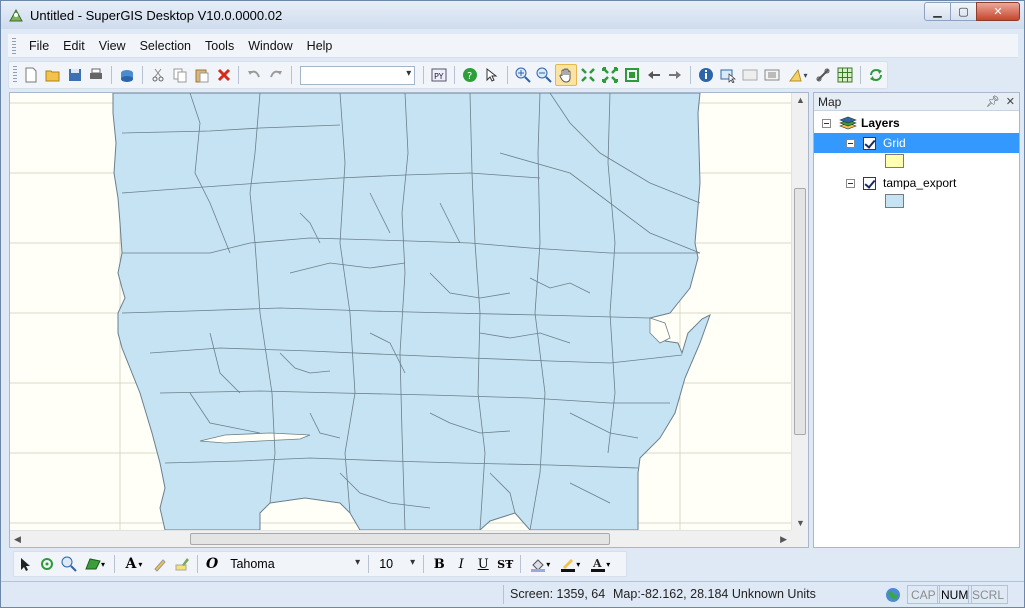 The width and height of the screenshot is (1025, 608). What do you see at coordinates (798, 75) in the screenshot?
I see `measure-button: ▾` at bounding box center [798, 75].